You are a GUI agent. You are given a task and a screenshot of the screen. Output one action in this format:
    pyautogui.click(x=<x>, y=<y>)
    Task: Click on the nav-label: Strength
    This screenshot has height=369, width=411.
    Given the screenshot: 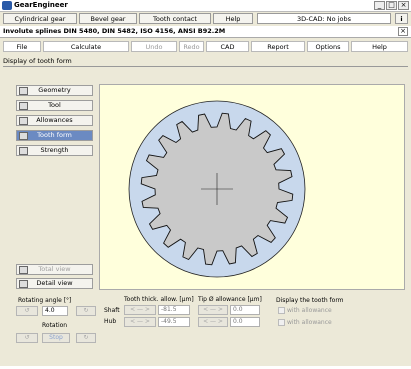 What is the action you would take?
    pyautogui.click(x=54, y=150)
    